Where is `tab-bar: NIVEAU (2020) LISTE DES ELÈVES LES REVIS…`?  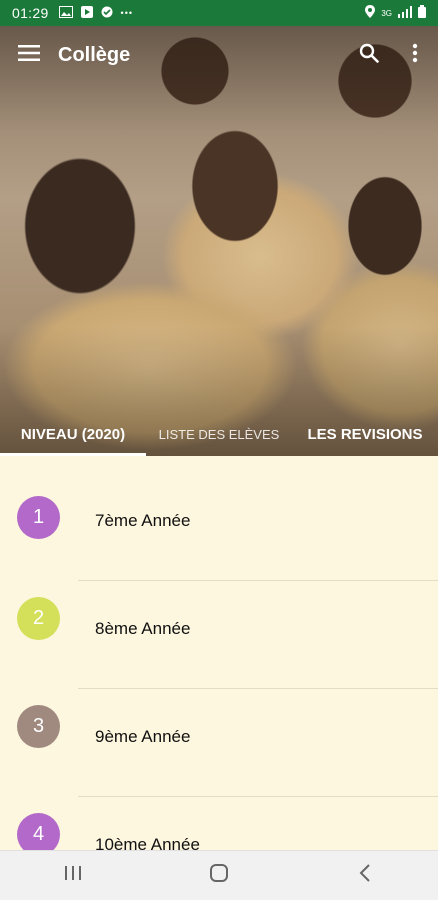 tab-bar: NIVEAU (2020) LISTE DES ELÈVES LES REVIS… is located at coordinates (219, 434).